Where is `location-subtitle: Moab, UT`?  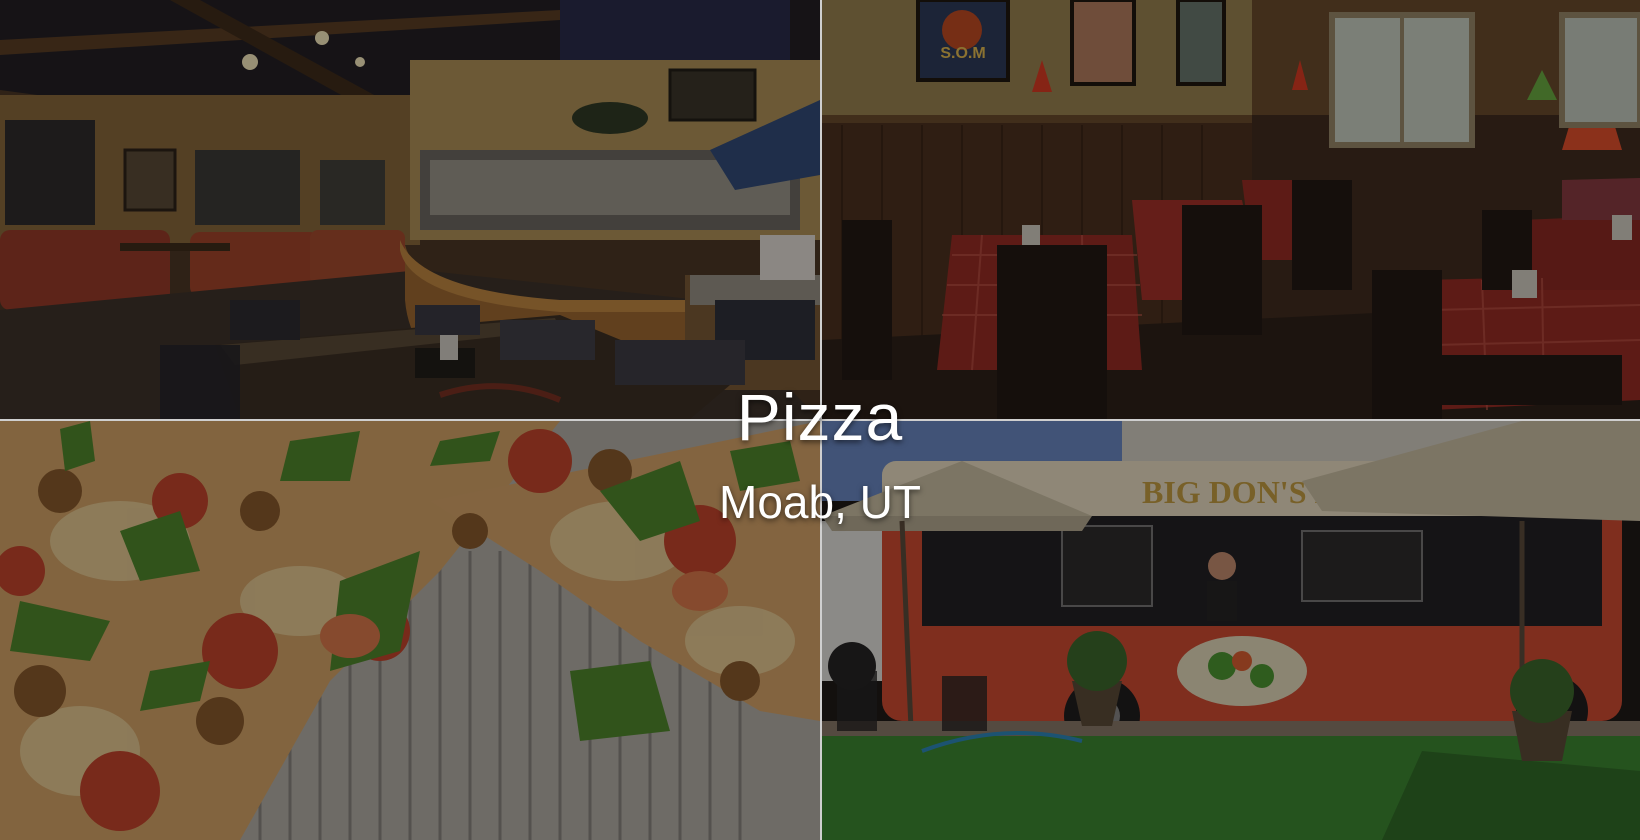
location-subtitle: Moab, UT is located at coordinates (820, 502).